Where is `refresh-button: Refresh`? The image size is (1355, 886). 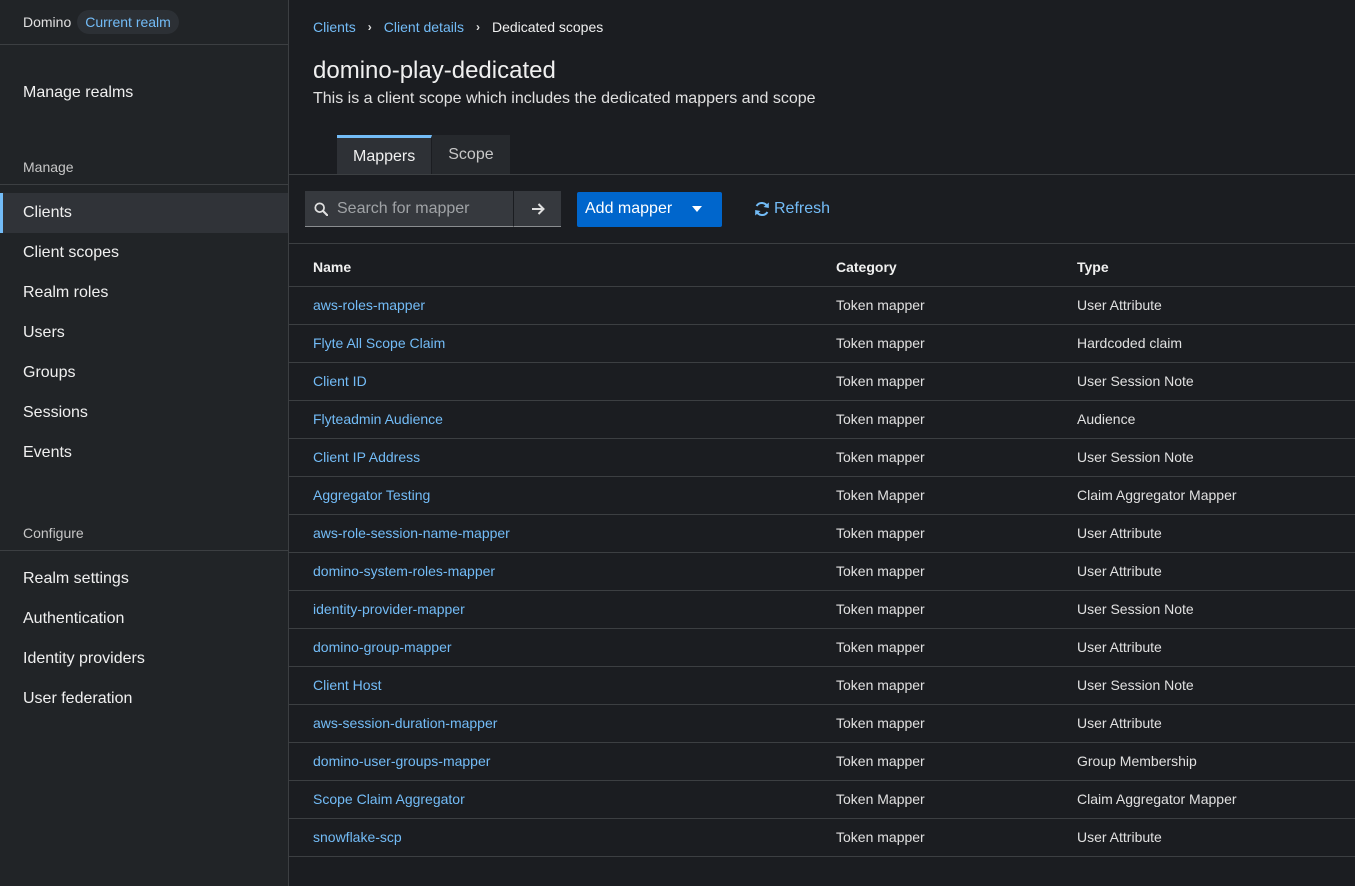
refresh-button: Refresh is located at coordinates (792, 209).